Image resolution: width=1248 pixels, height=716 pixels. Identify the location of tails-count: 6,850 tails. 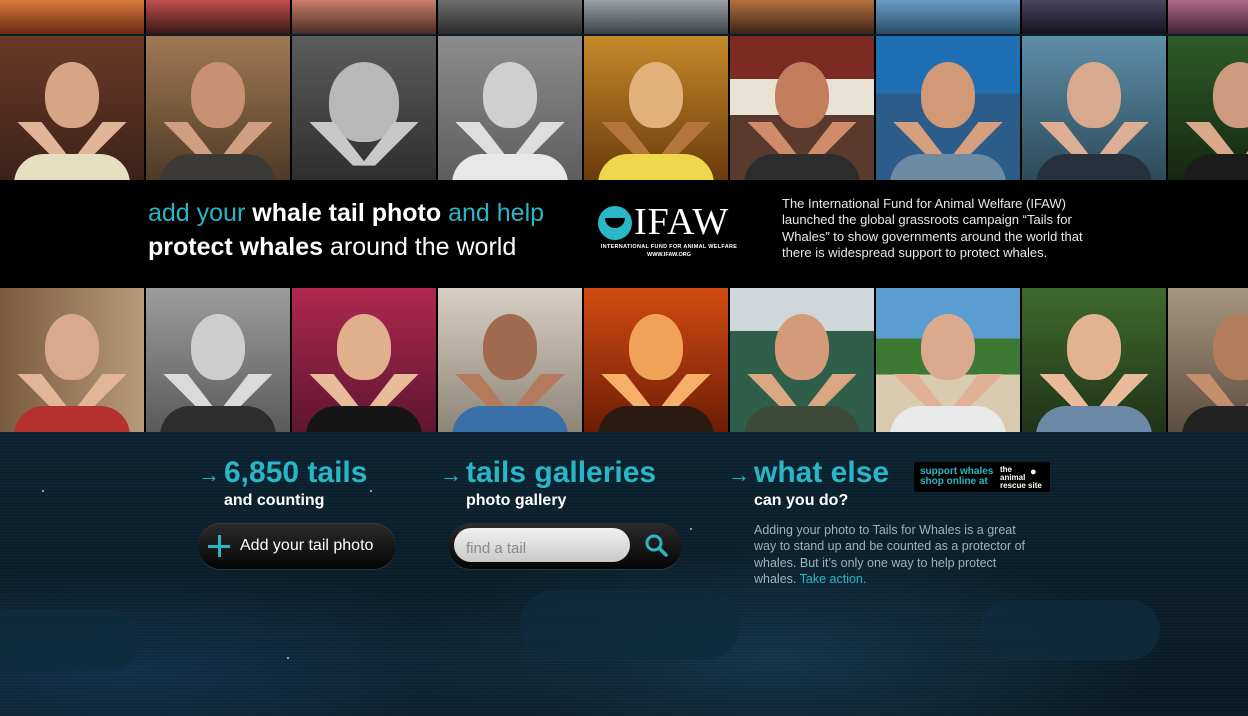
(296, 472).